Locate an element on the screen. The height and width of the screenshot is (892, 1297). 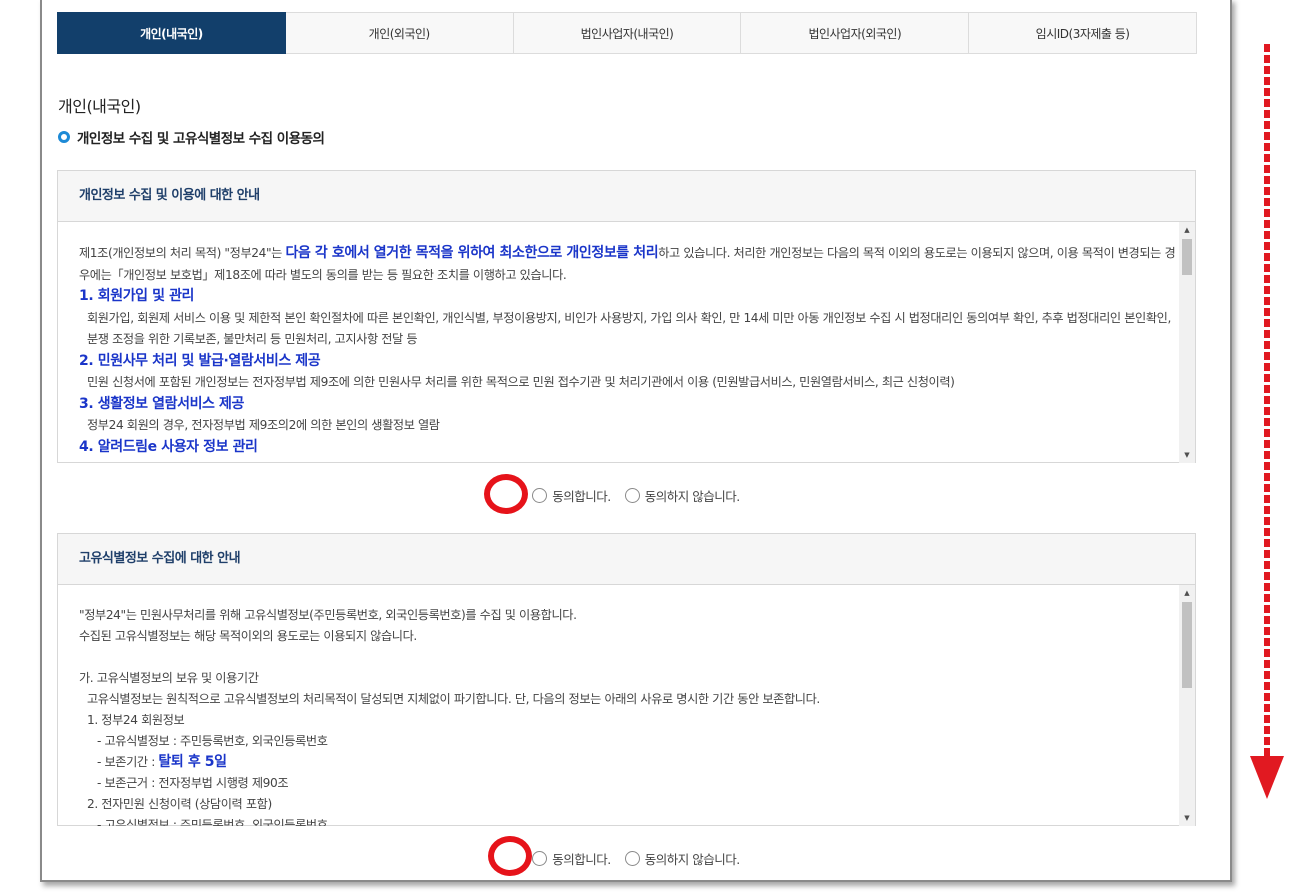
intro-highlight: 다음 각 호에서 열거한 목적을 위하여 최소한으로 개인정보를 처리 is located at coordinates (472, 253).